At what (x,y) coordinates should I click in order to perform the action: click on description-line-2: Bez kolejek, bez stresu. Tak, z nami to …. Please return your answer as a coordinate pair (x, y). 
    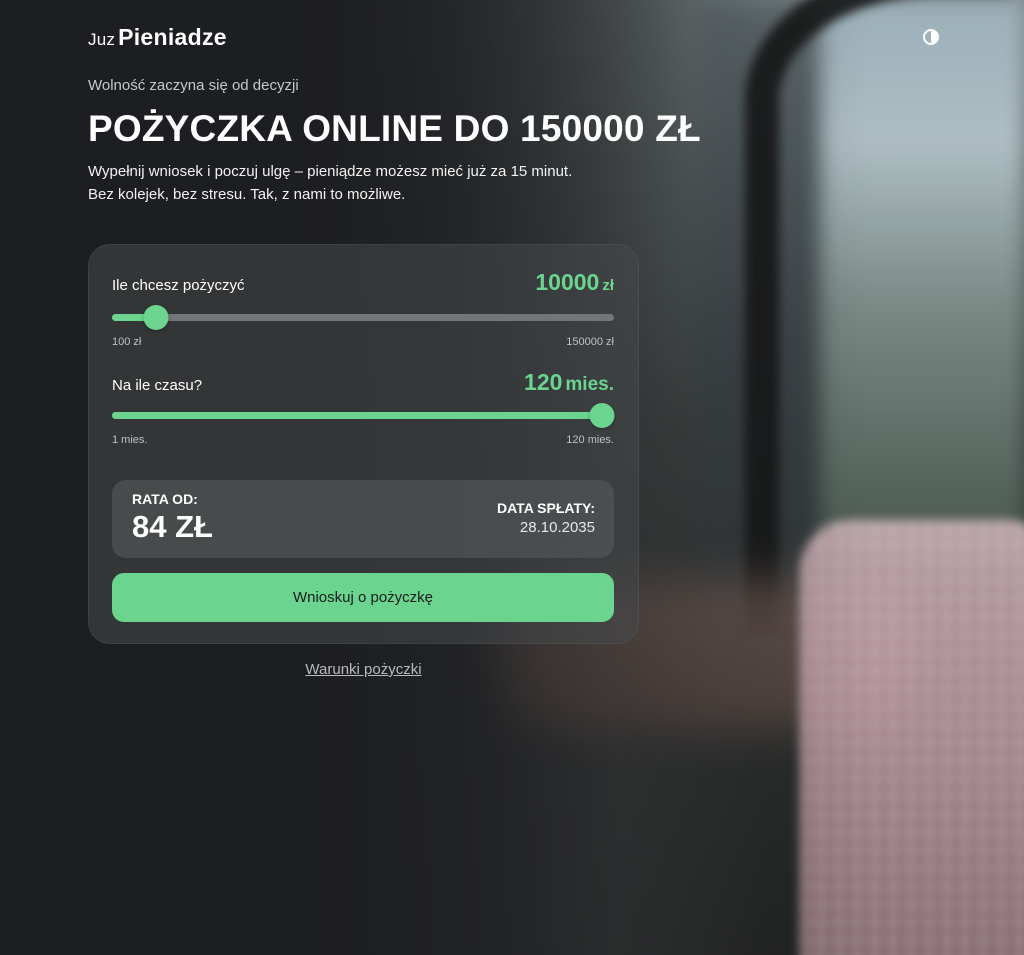
    Looking at the image, I should click on (247, 194).